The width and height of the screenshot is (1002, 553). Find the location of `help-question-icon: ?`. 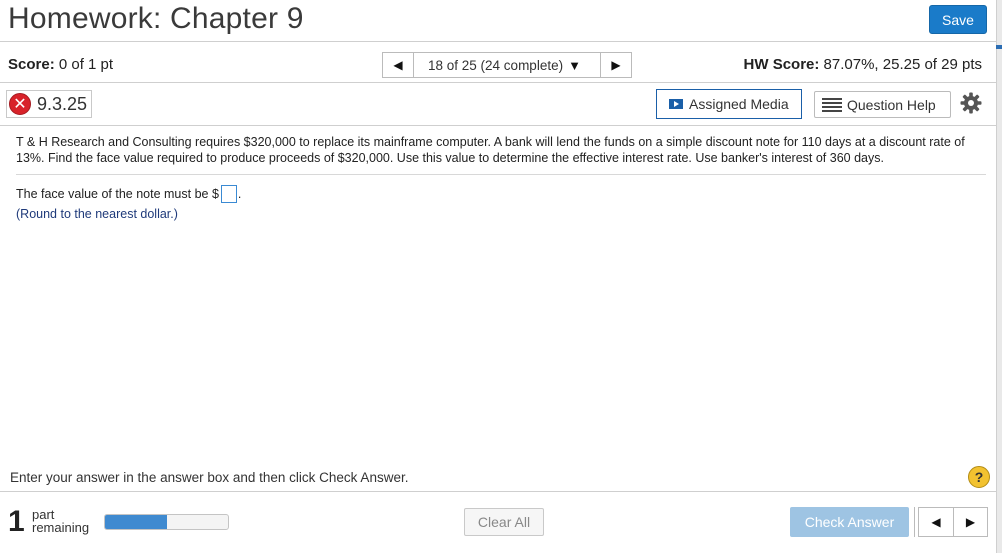

help-question-icon: ? is located at coordinates (979, 477).